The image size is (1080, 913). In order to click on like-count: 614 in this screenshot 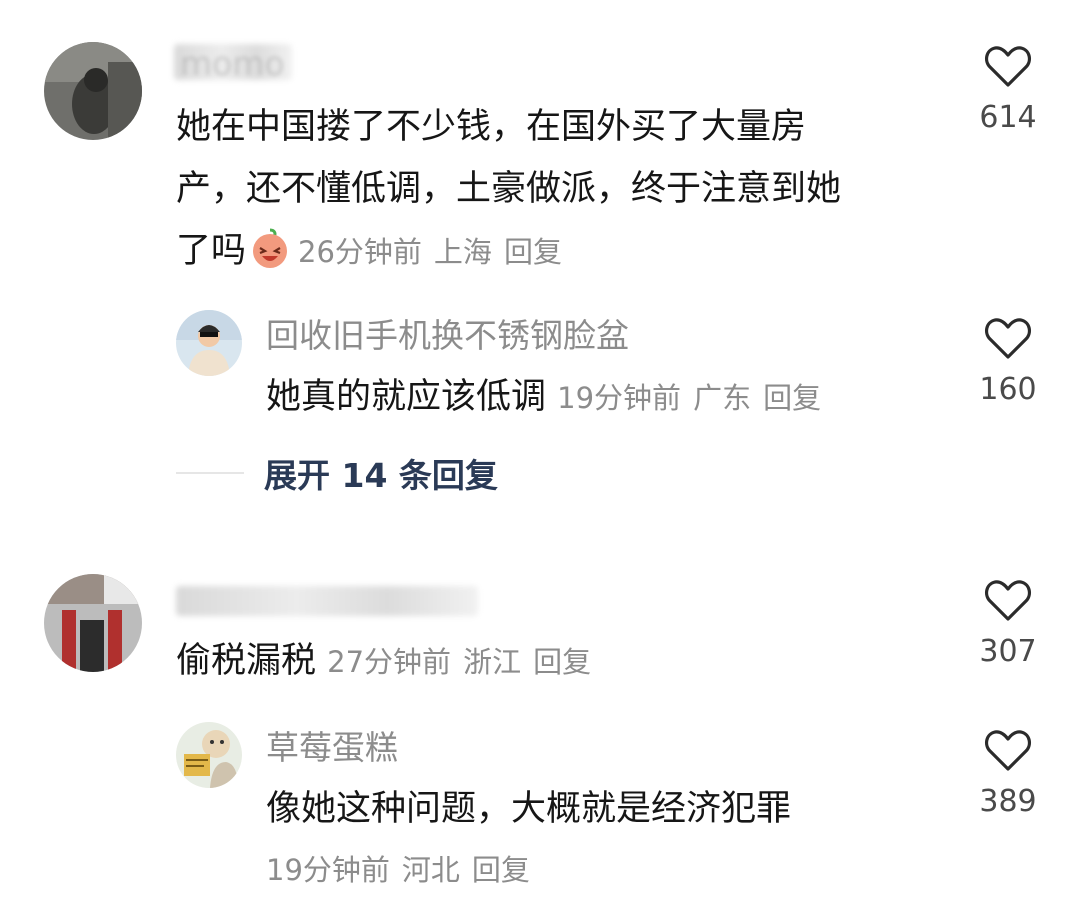, I will do `click(1008, 117)`.